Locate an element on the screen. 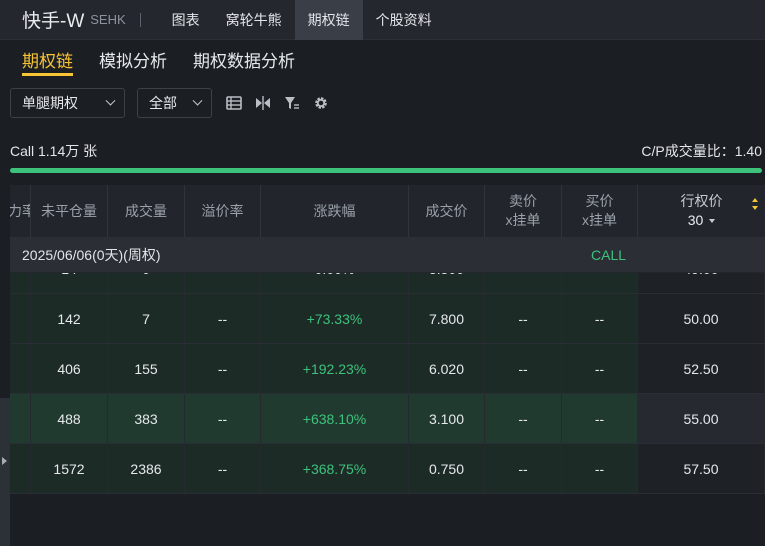 The image size is (765, 546). col-header-bid: 买价 x挂单 is located at coordinates (600, 211).